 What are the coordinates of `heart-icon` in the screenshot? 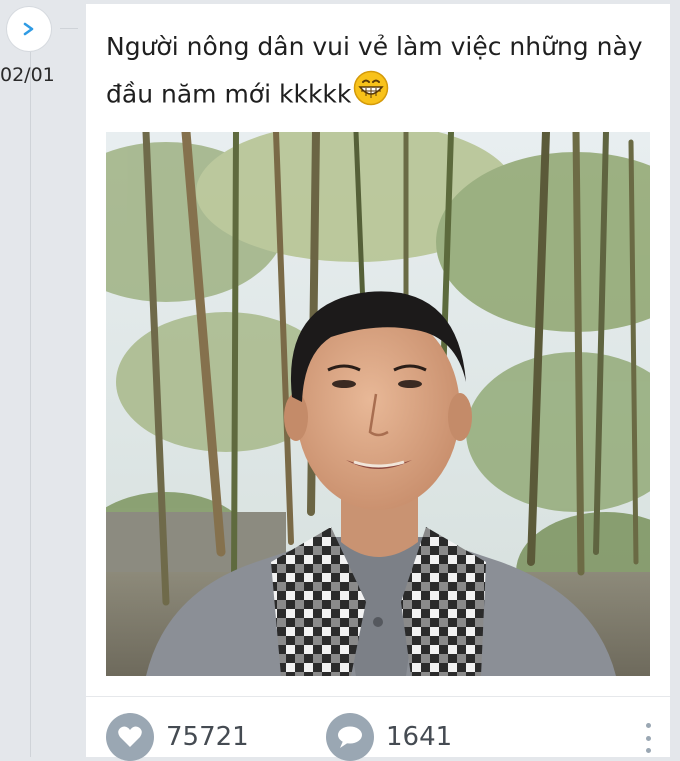 It's located at (130, 737).